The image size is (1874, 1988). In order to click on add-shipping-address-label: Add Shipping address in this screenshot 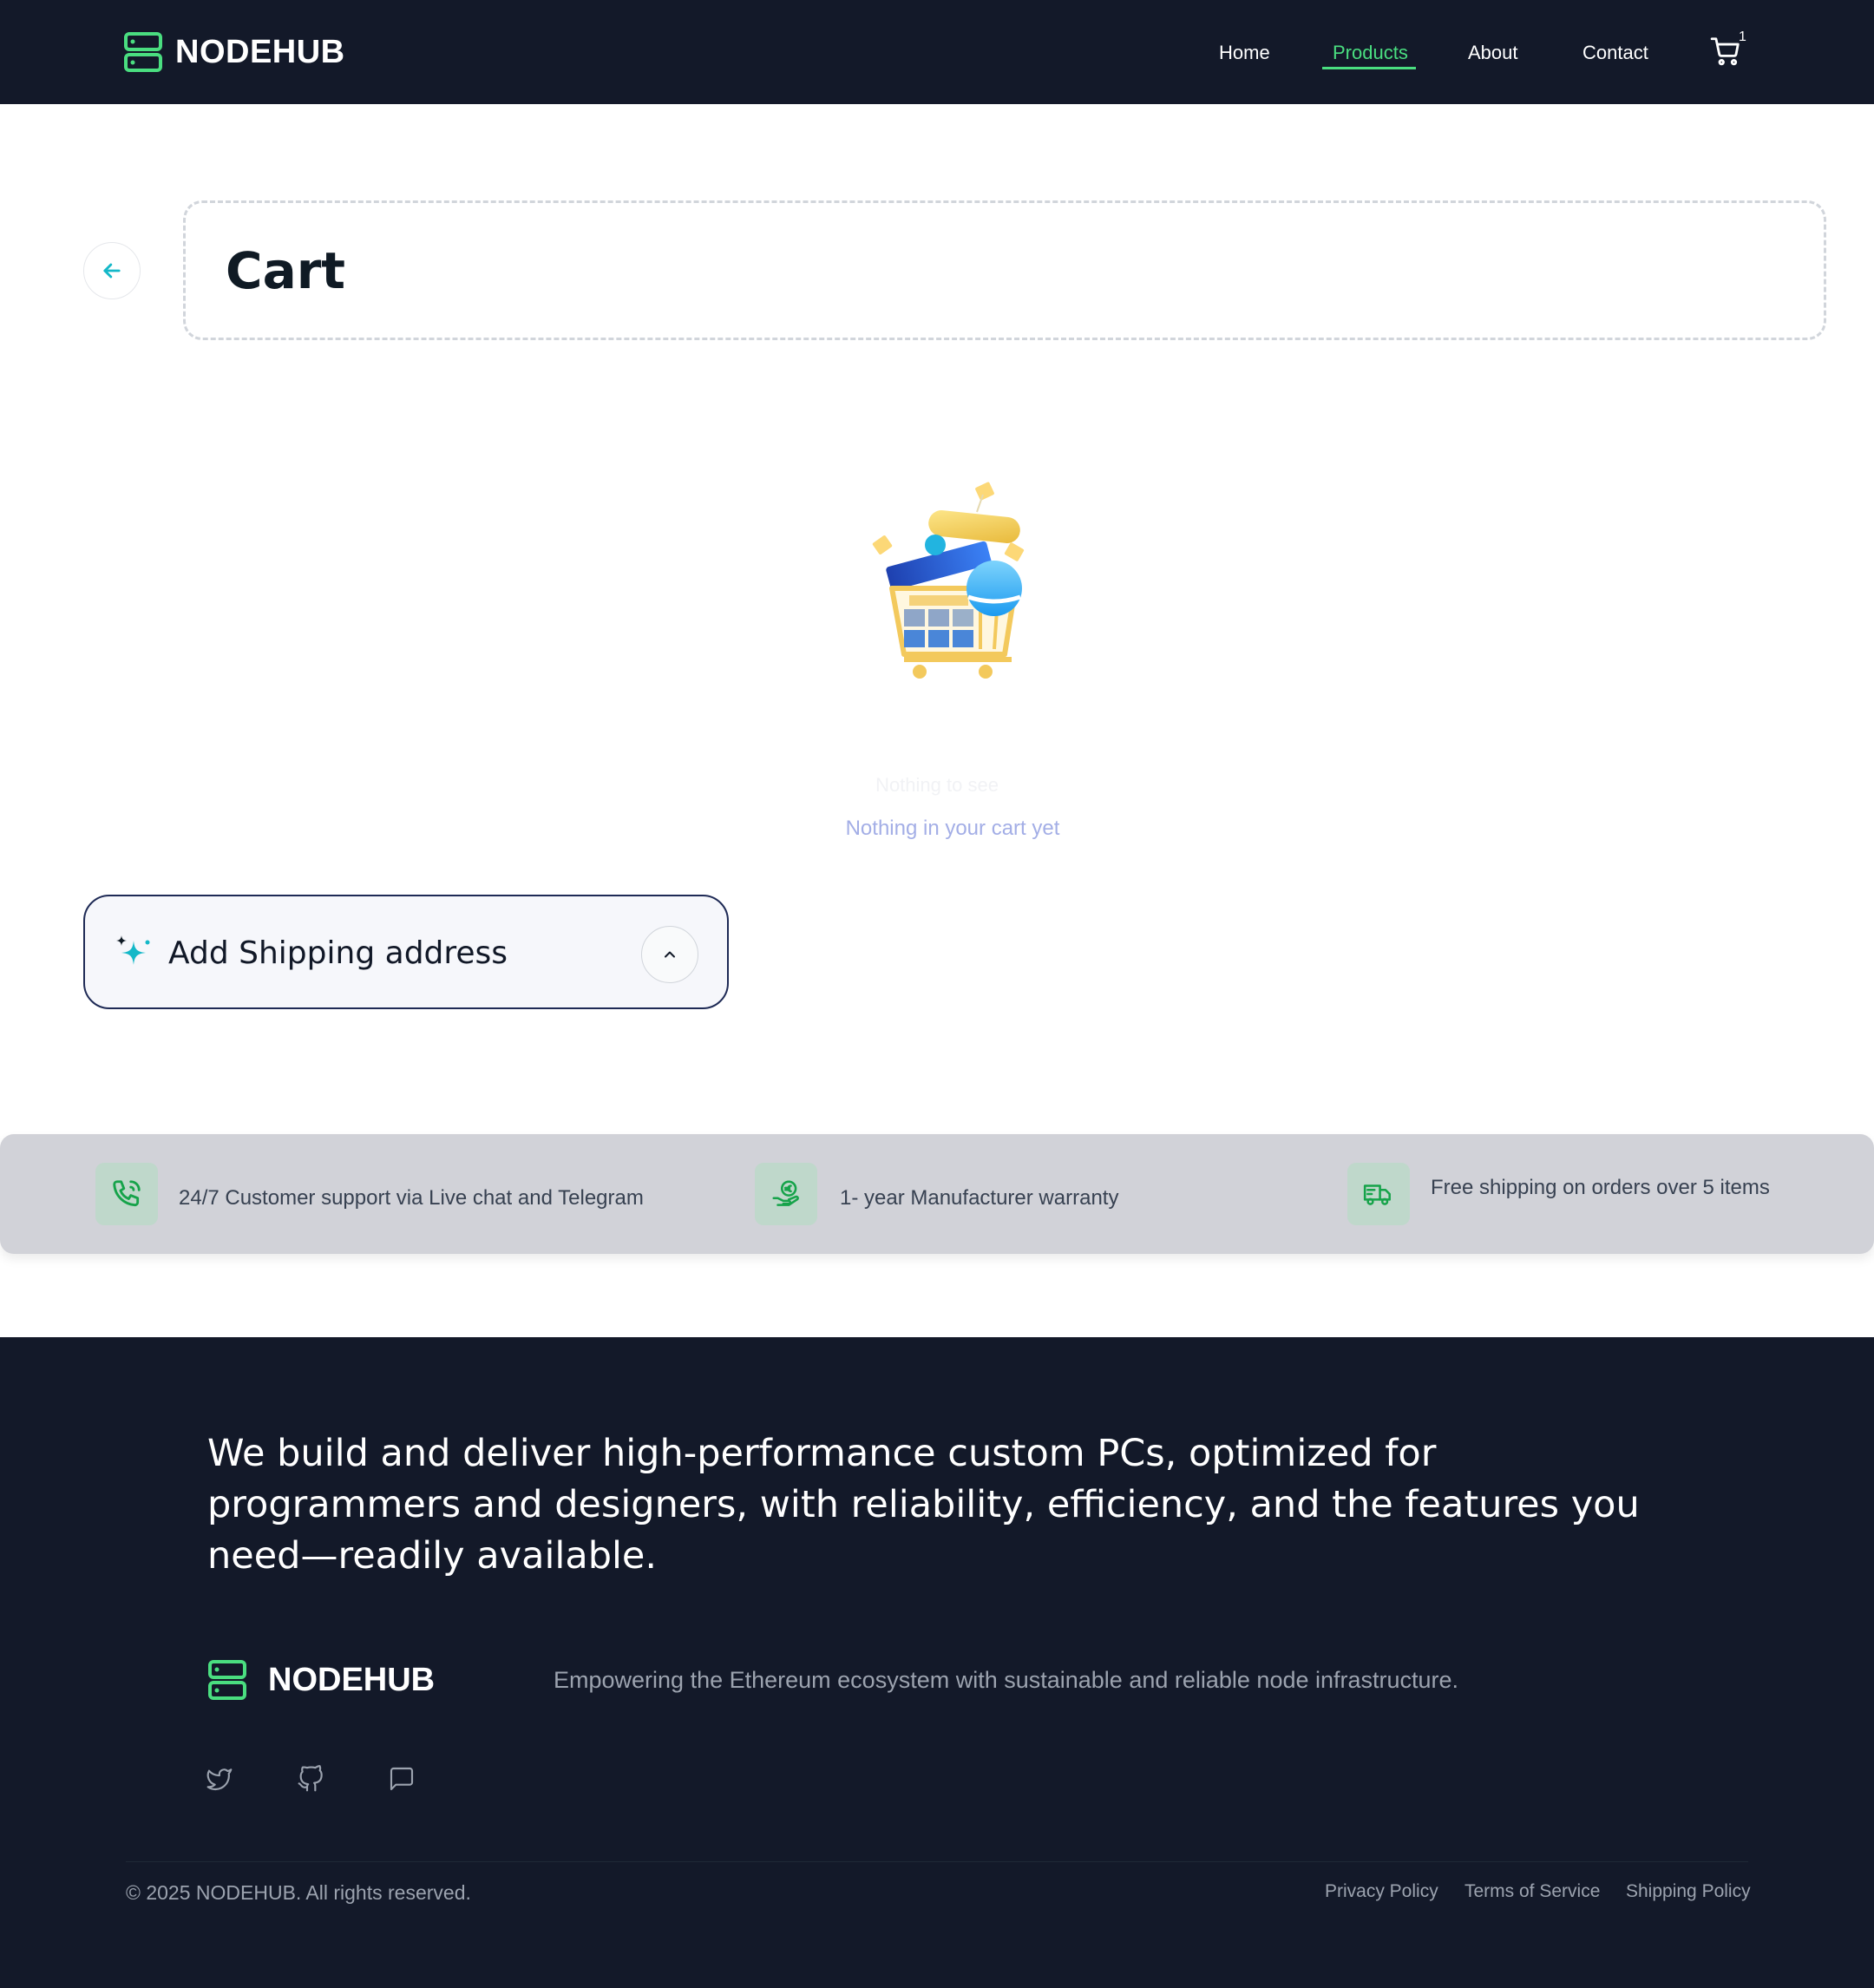, I will do `click(338, 953)`.